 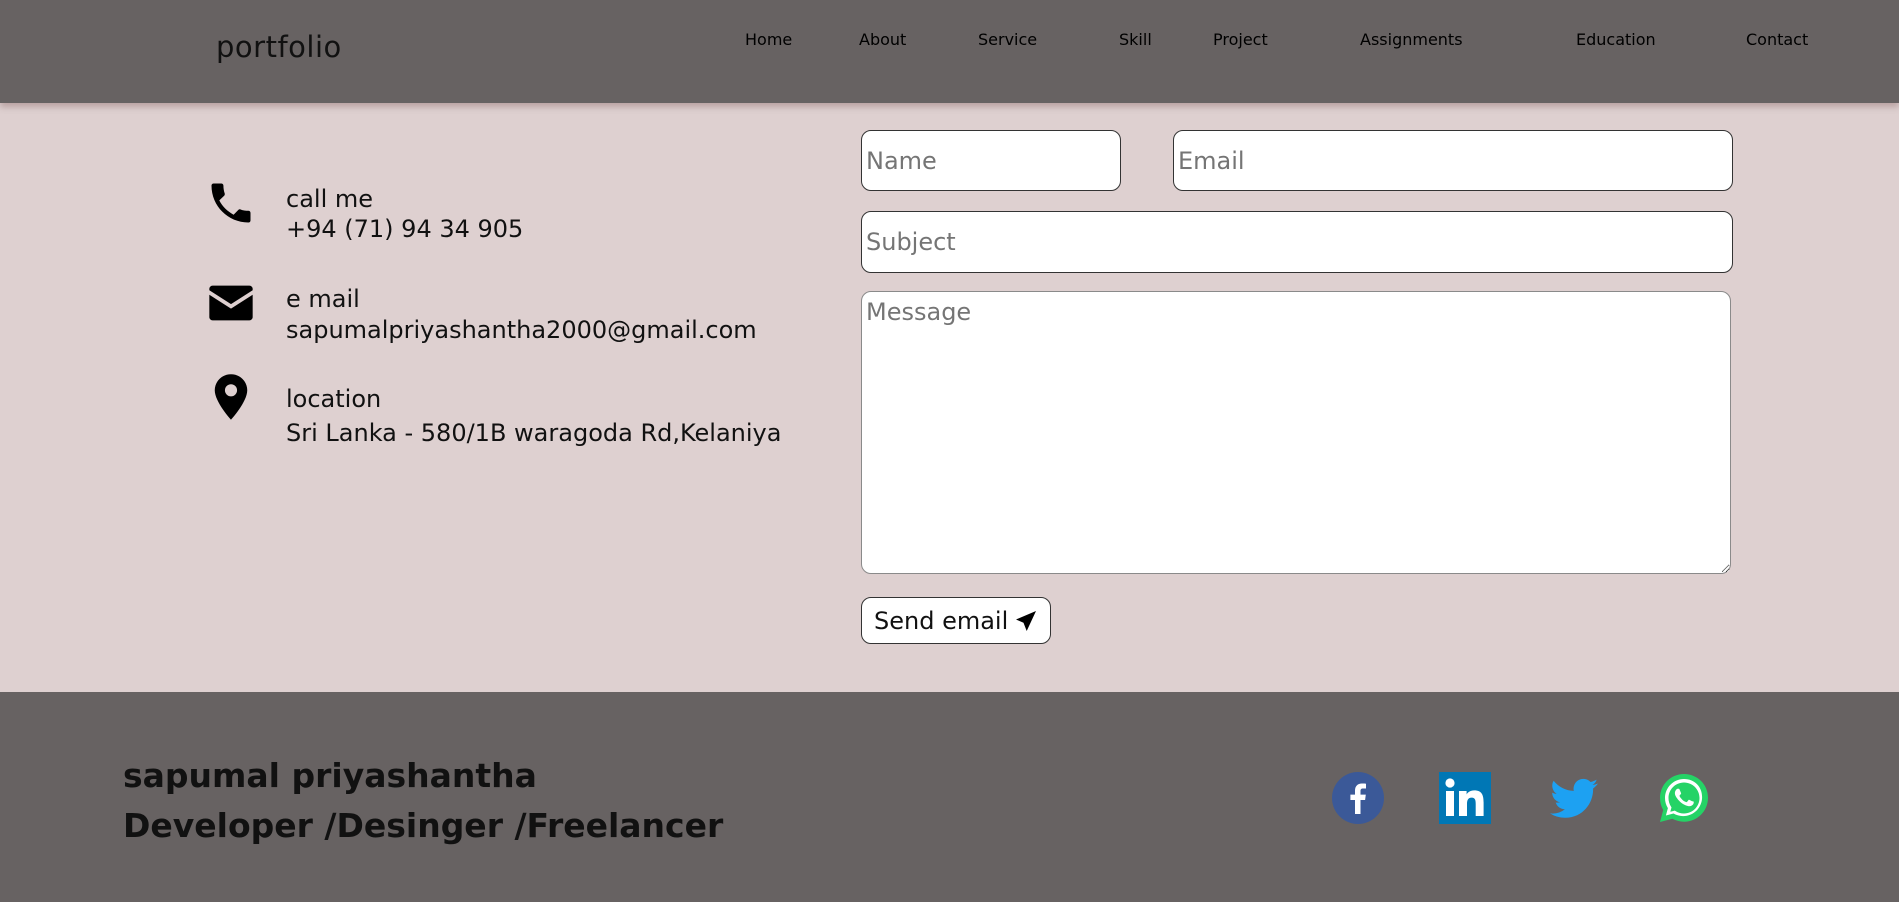 I want to click on map-pin-icon, so click(x=231, y=397).